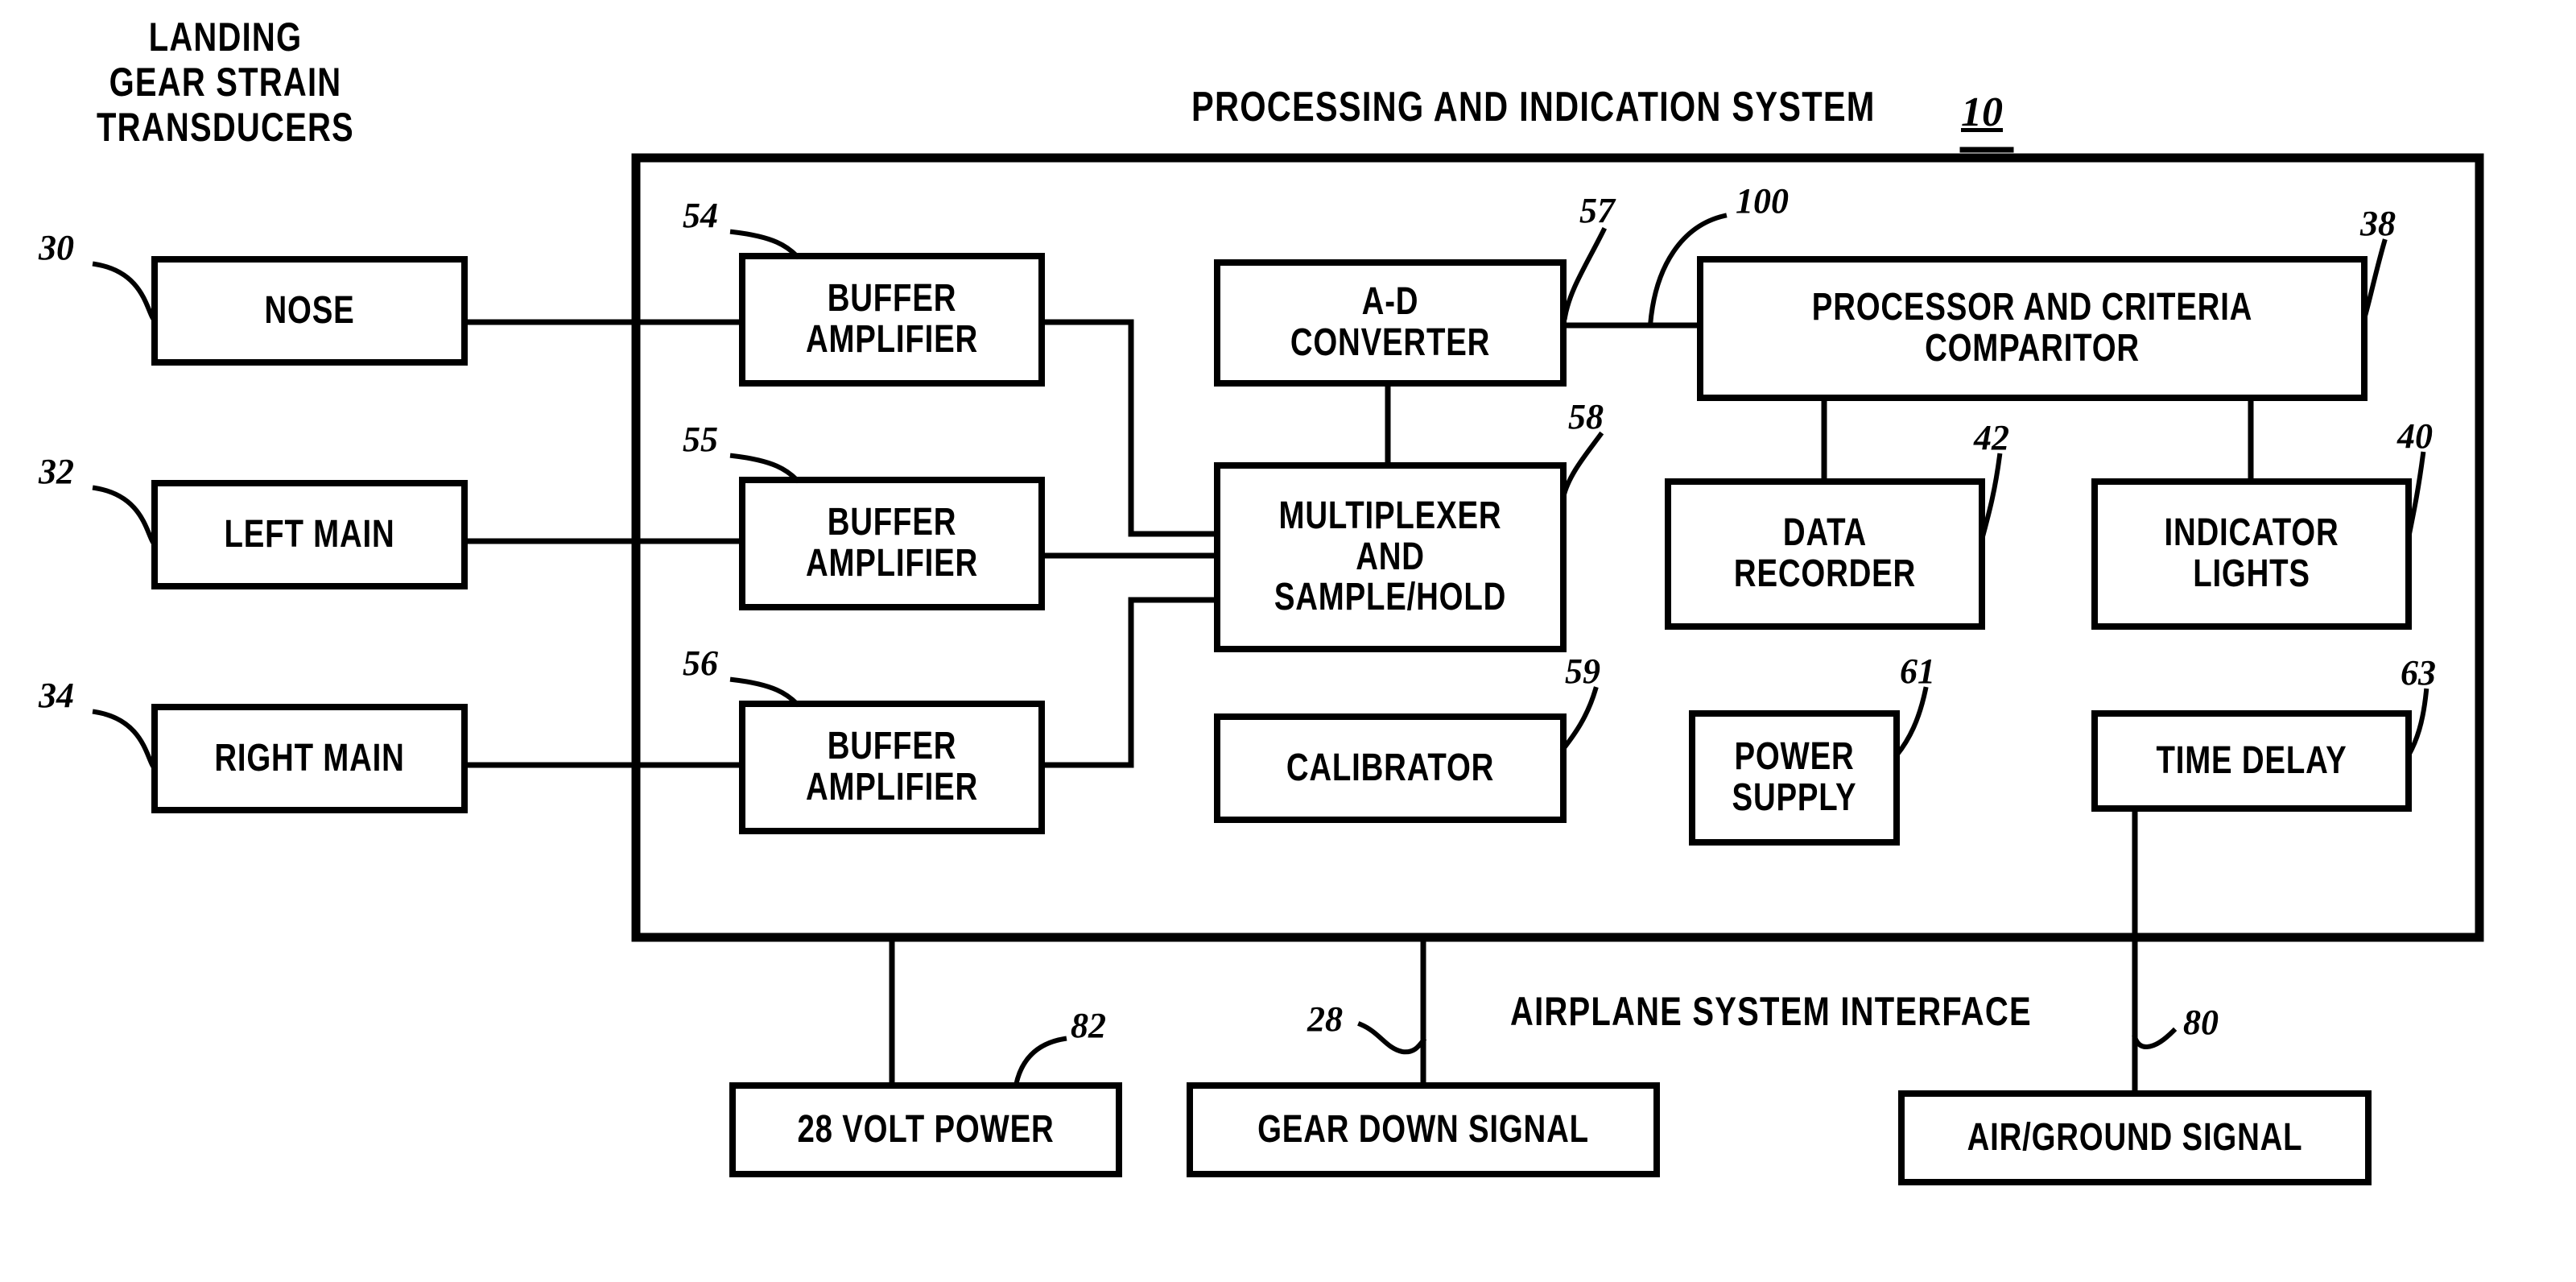 The height and width of the screenshot is (1282, 2576). What do you see at coordinates (1794, 778) in the screenshot?
I see `box-power-supply` at bounding box center [1794, 778].